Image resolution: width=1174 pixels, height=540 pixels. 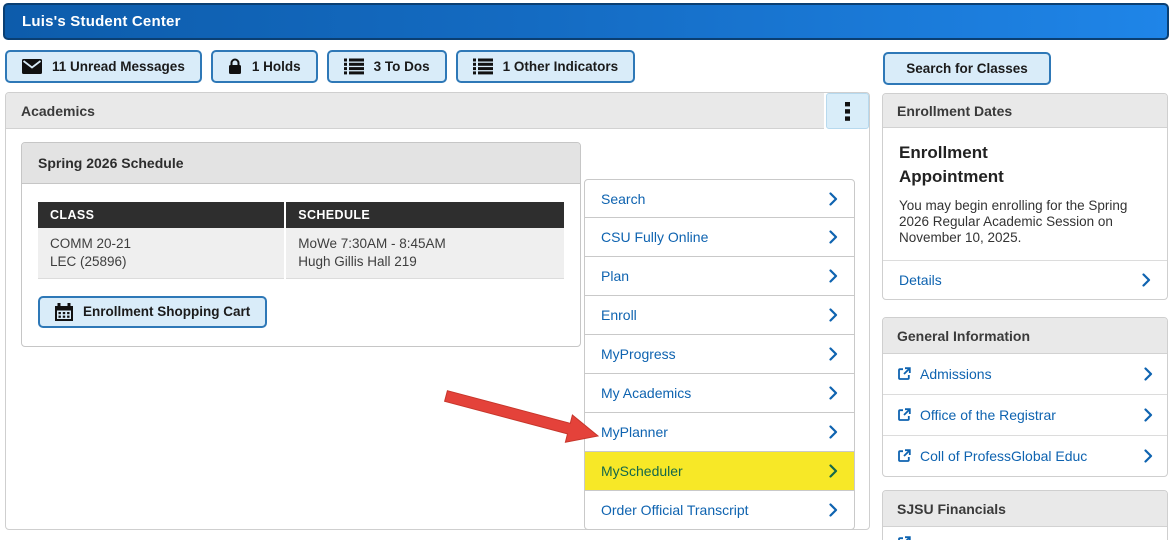 I want to click on heading-line-1: Enrollment, so click(x=943, y=152).